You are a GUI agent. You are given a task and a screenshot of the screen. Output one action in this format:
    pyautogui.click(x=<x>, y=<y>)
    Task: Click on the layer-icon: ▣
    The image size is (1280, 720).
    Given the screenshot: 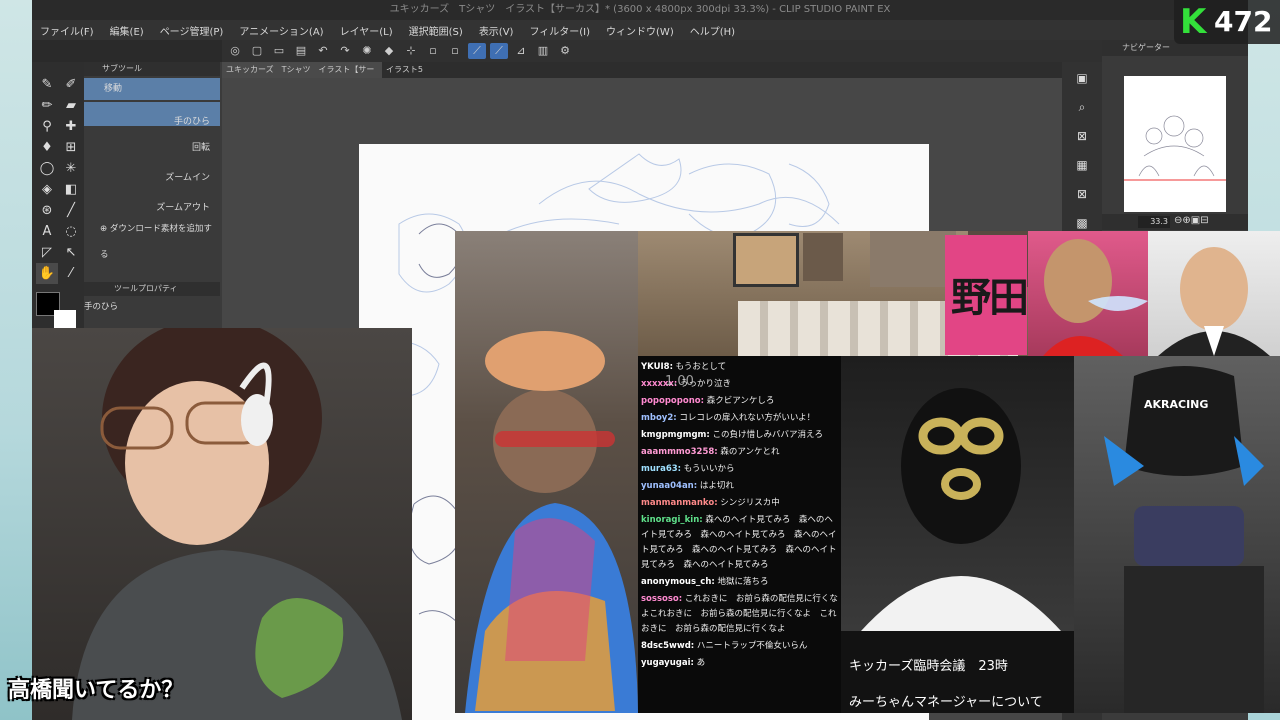 What is the action you would take?
    pyautogui.click(x=1082, y=78)
    